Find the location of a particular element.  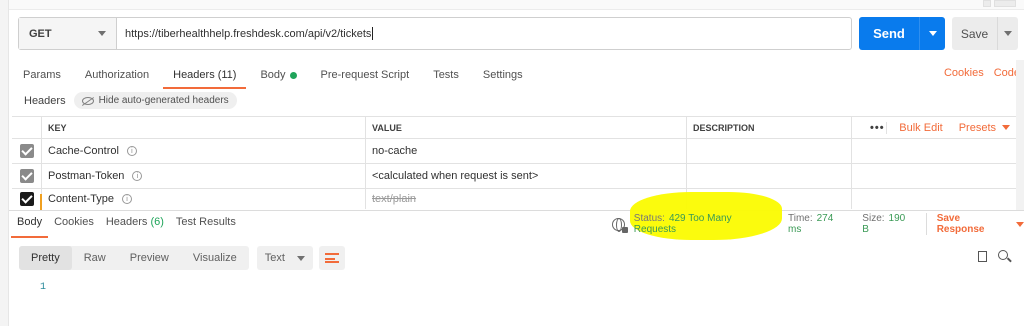

tab-settings: Settings is located at coordinates (503, 75).